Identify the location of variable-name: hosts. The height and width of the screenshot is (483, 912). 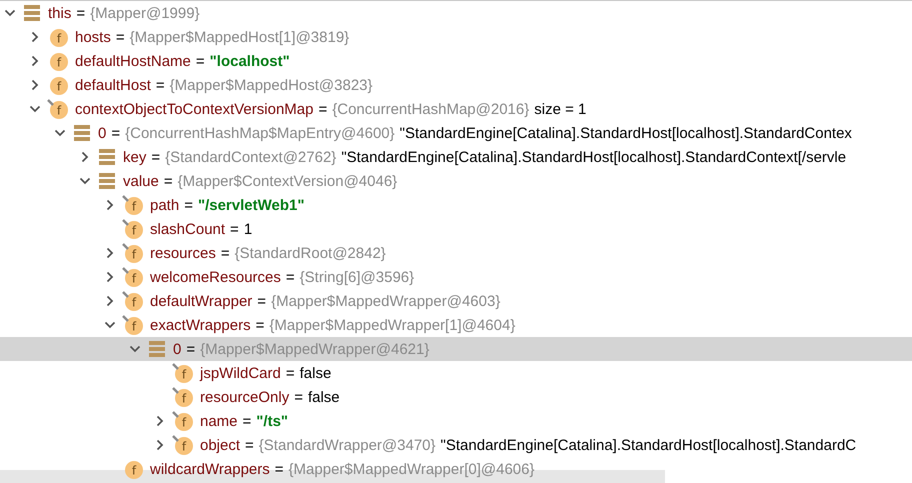
(93, 37).